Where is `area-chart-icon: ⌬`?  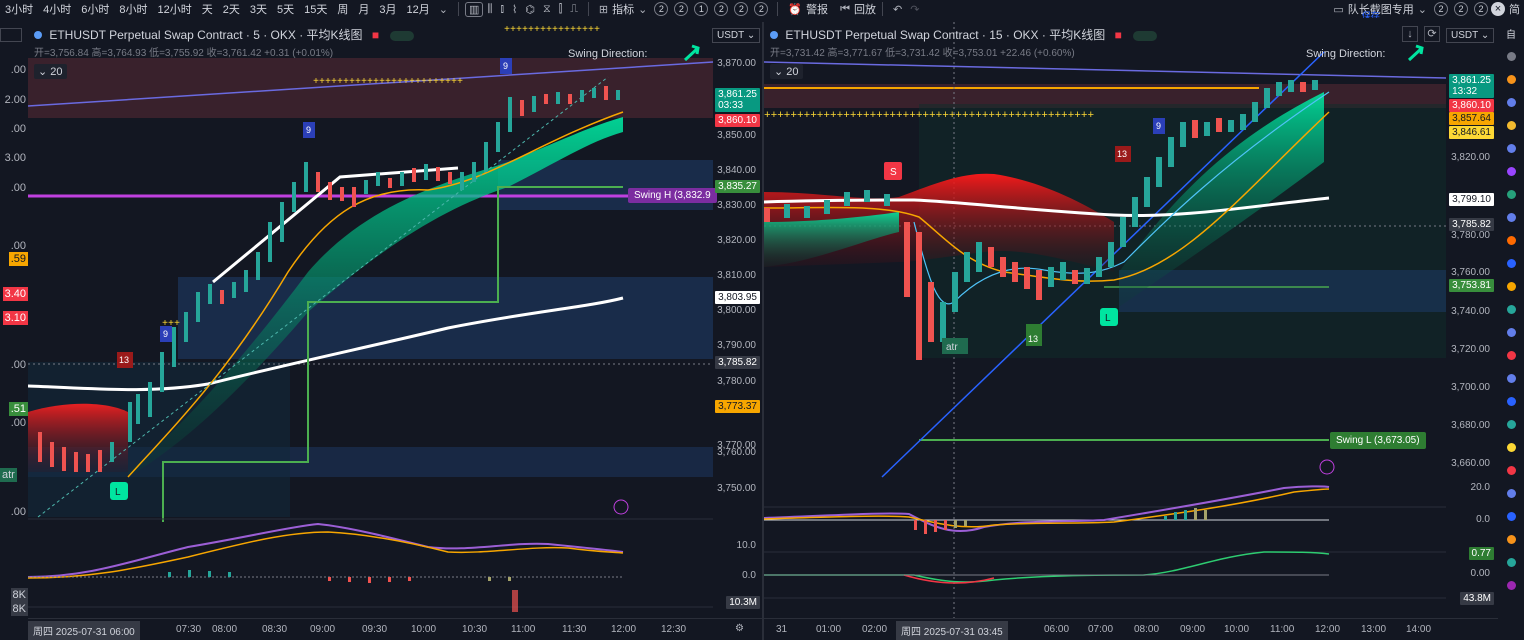
area-chart-icon: ⌬ is located at coordinates (530, 9).